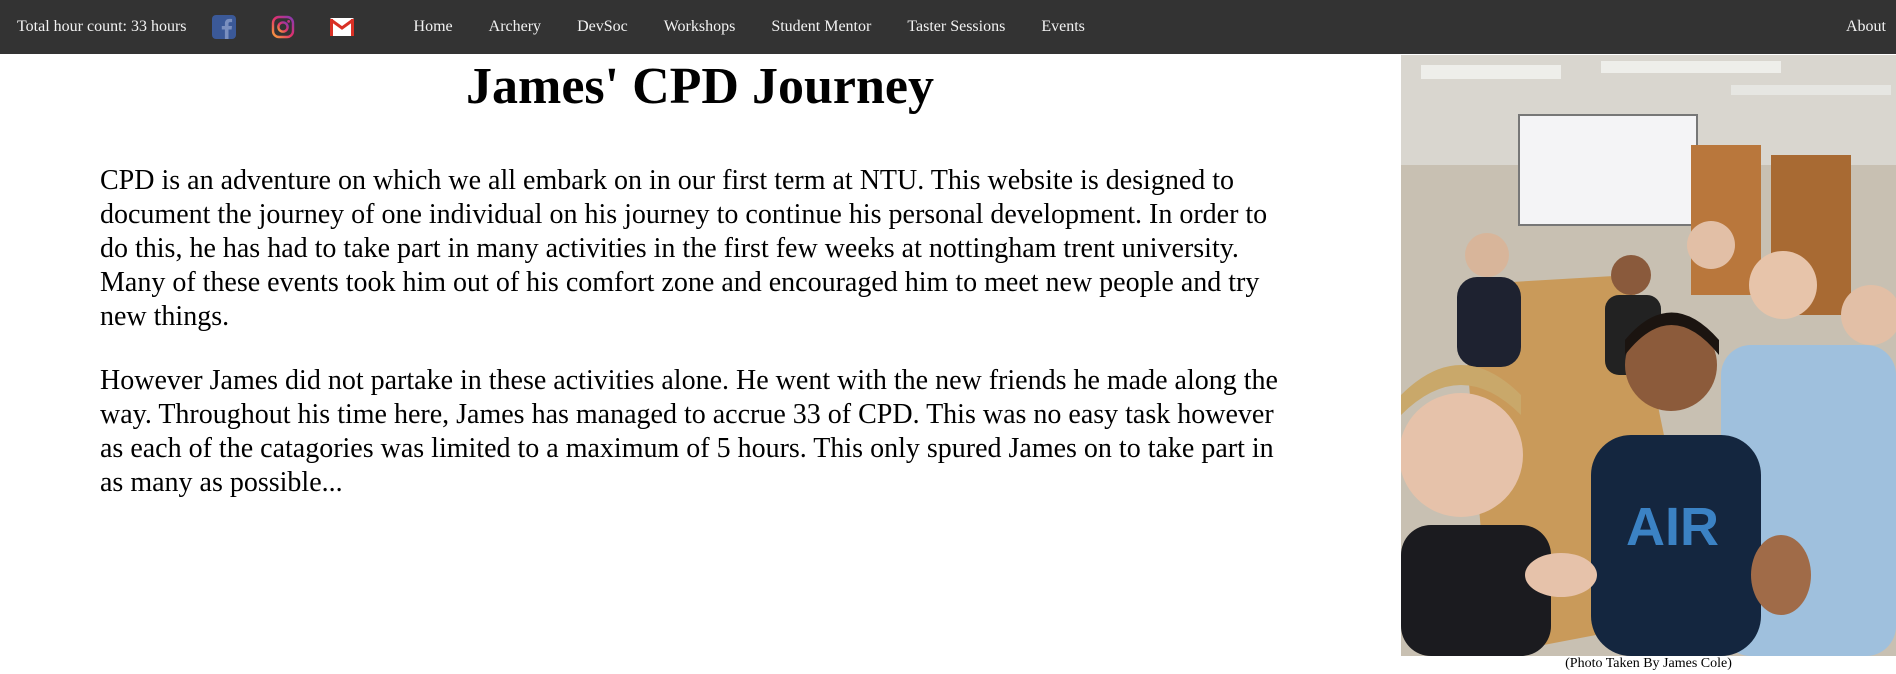 This screenshot has width=1896, height=674. What do you see at coordinates (1648, 663) in the screenshot?
I see `photo-caption: (Photo Taken By James Cole)` at bounding box center [1648, 663].